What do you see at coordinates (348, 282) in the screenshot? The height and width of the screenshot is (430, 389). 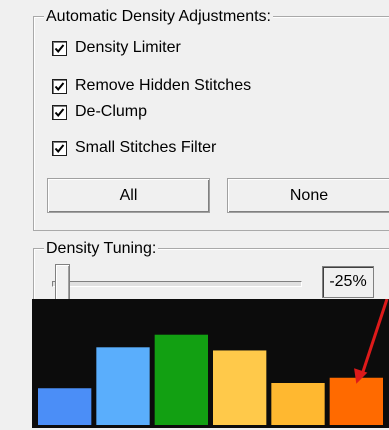 I see `density-tuning-value: -25%` at bounding box center [348, 282].